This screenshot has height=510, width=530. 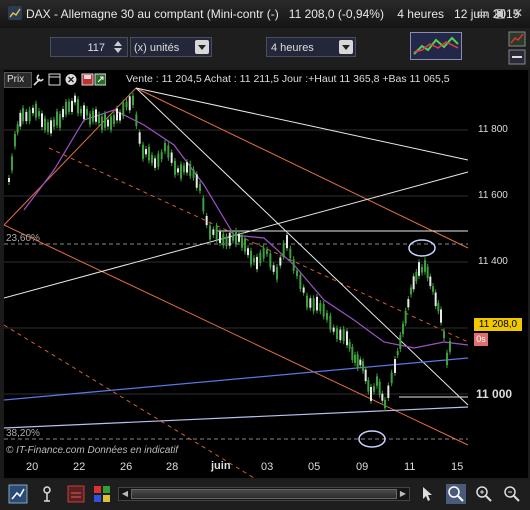 What do you see at coordinates (18, 494) in the screenshot?
I see `draw-tool-icon` at bounding box center [18, 494].